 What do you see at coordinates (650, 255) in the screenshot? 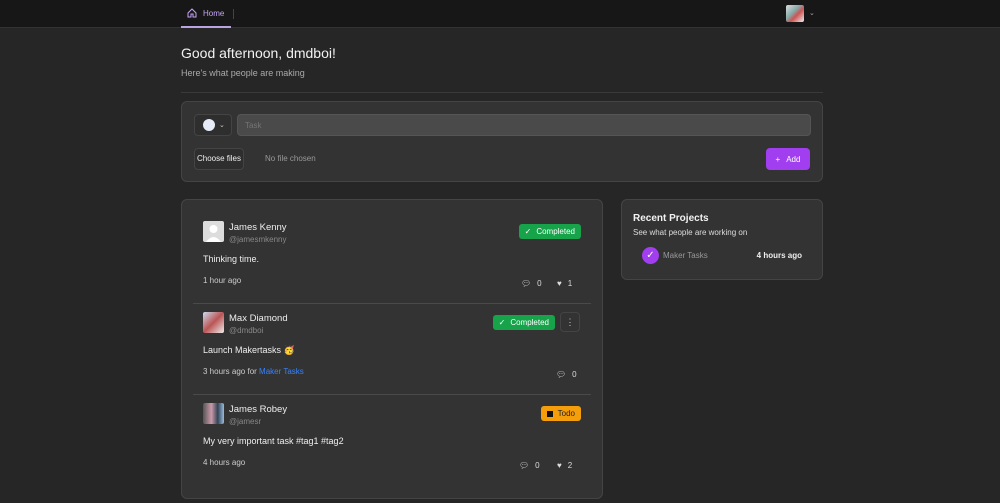
I see `project-check-icon: ✓` at bounding box center [650, 255].